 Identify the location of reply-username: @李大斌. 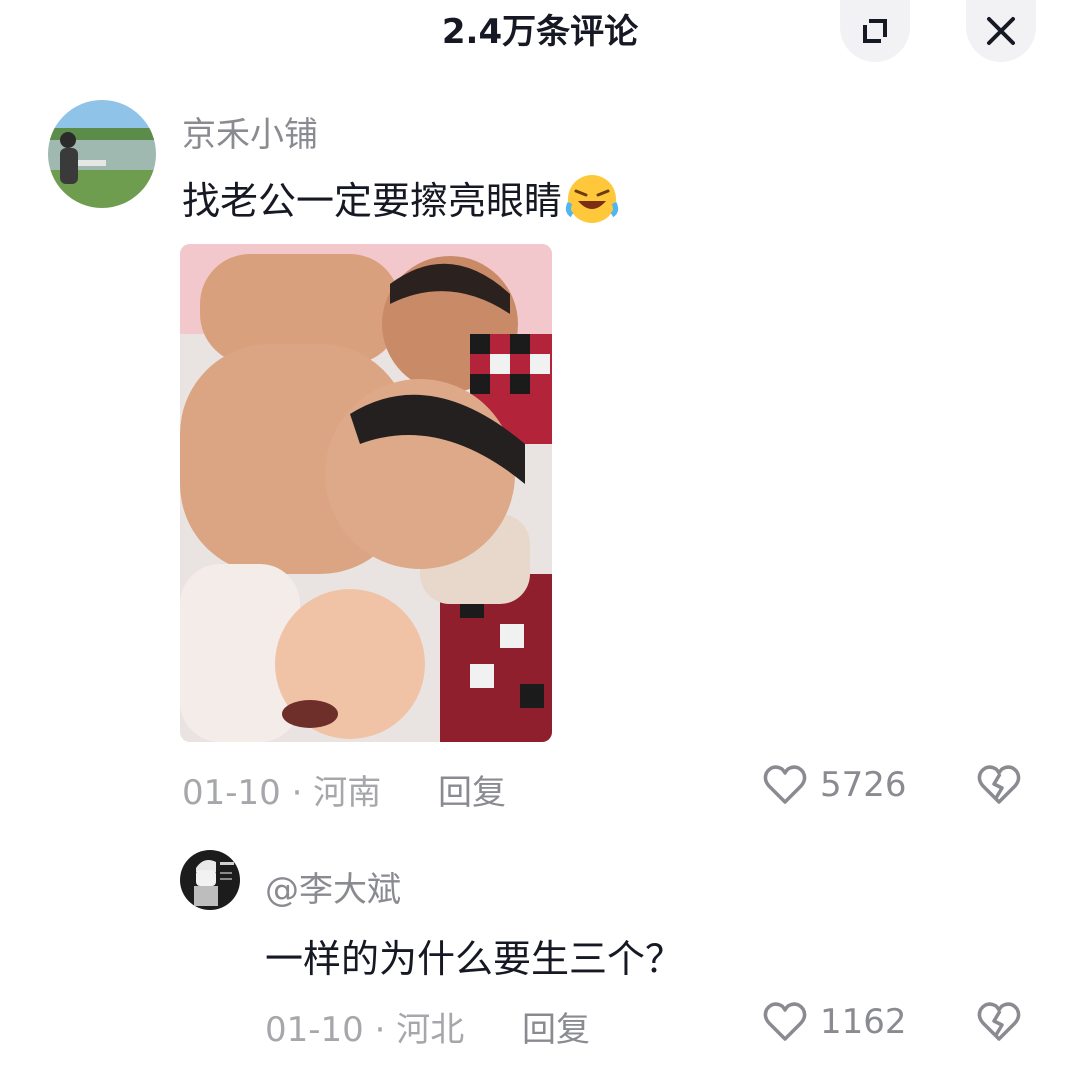
(333, 886).